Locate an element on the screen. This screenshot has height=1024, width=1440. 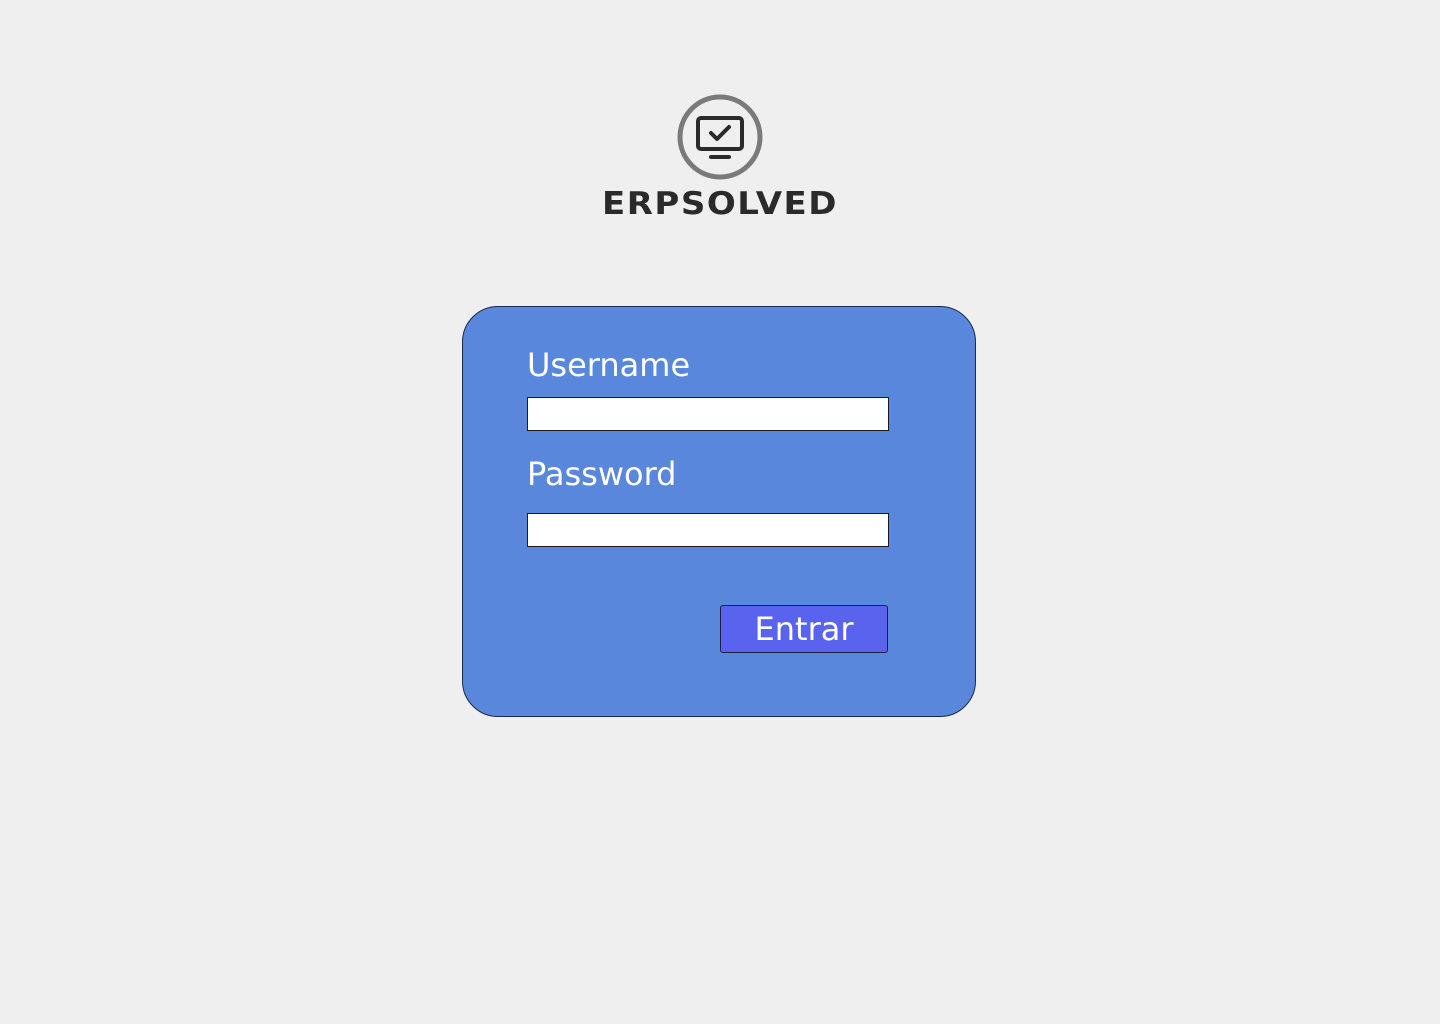
brand-name: ERPSOLVED is located at coordinates (720, 204).